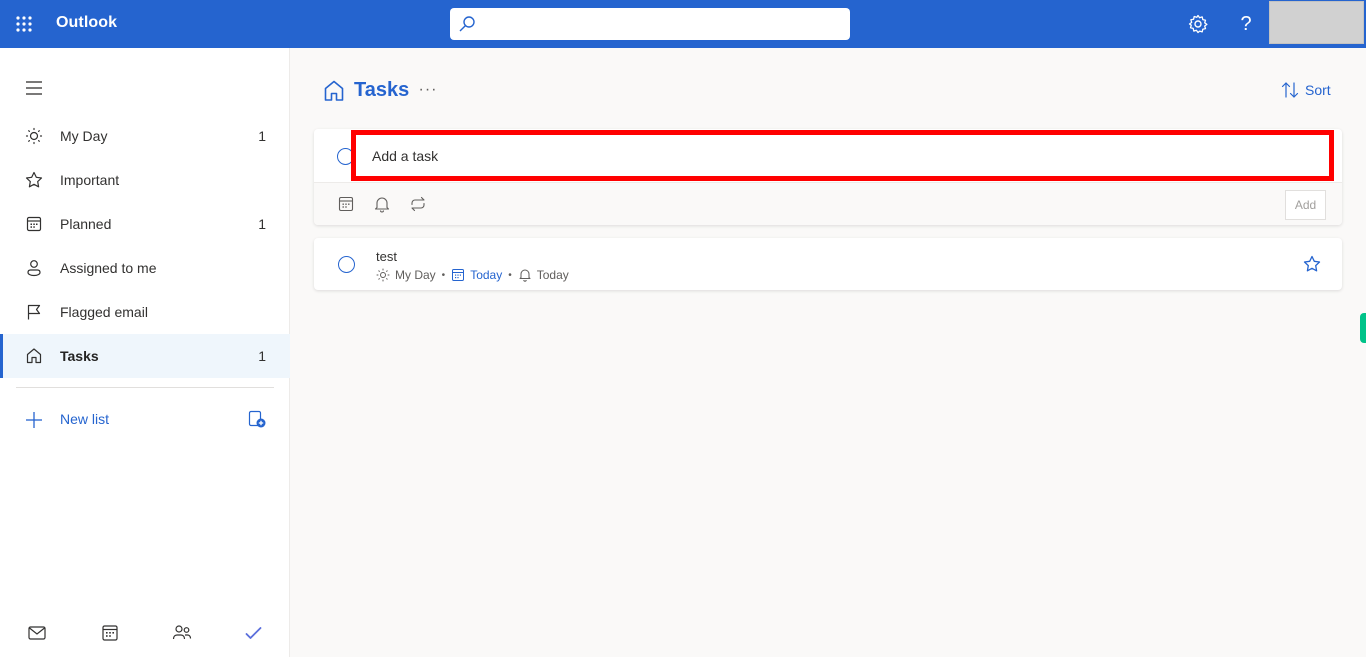 This screenshot has width=1366, height=657. Describe the element at coordinates (257, 419) in the screenshot. I see `new-group-icon` at that location.